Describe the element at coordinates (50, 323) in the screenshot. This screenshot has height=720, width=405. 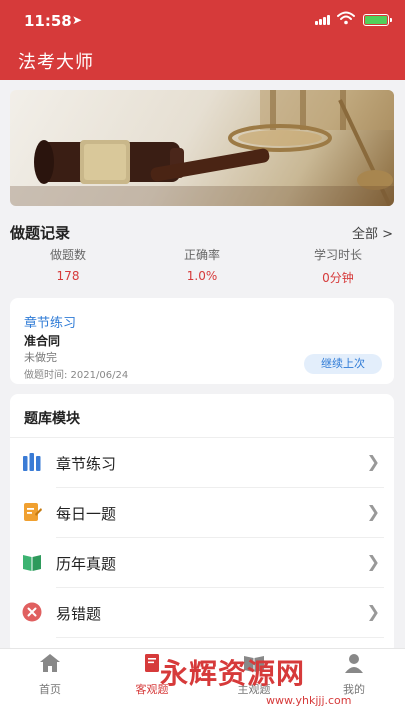
I see `practice-type: 章节练习` at that location.